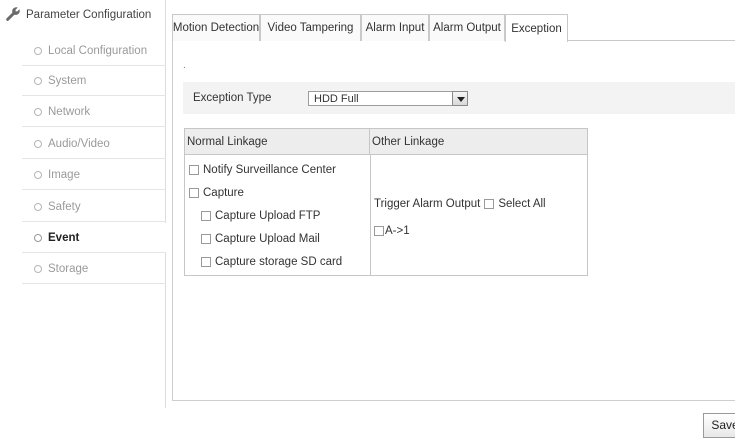 This screenshot has width=735, height=440. I want to click on select-all-label: Select All, so click(522, 204).